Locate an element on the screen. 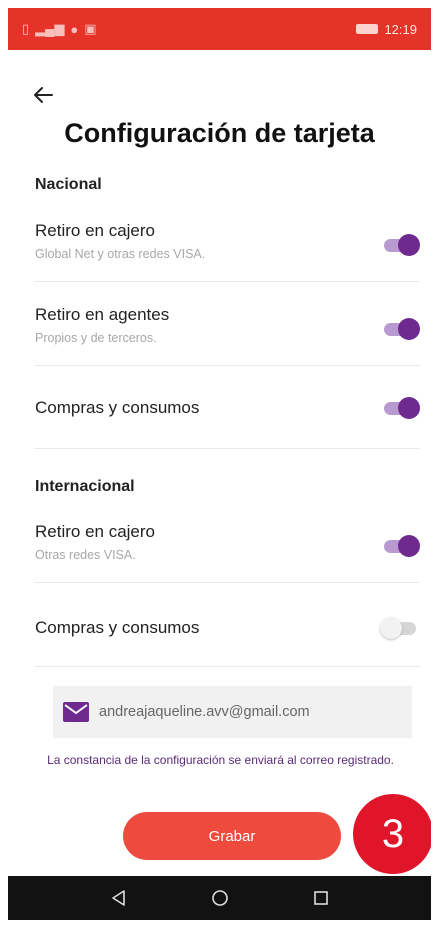 The image size is (439, 928). arrow-left-icon is located at coordinates (43, 95).